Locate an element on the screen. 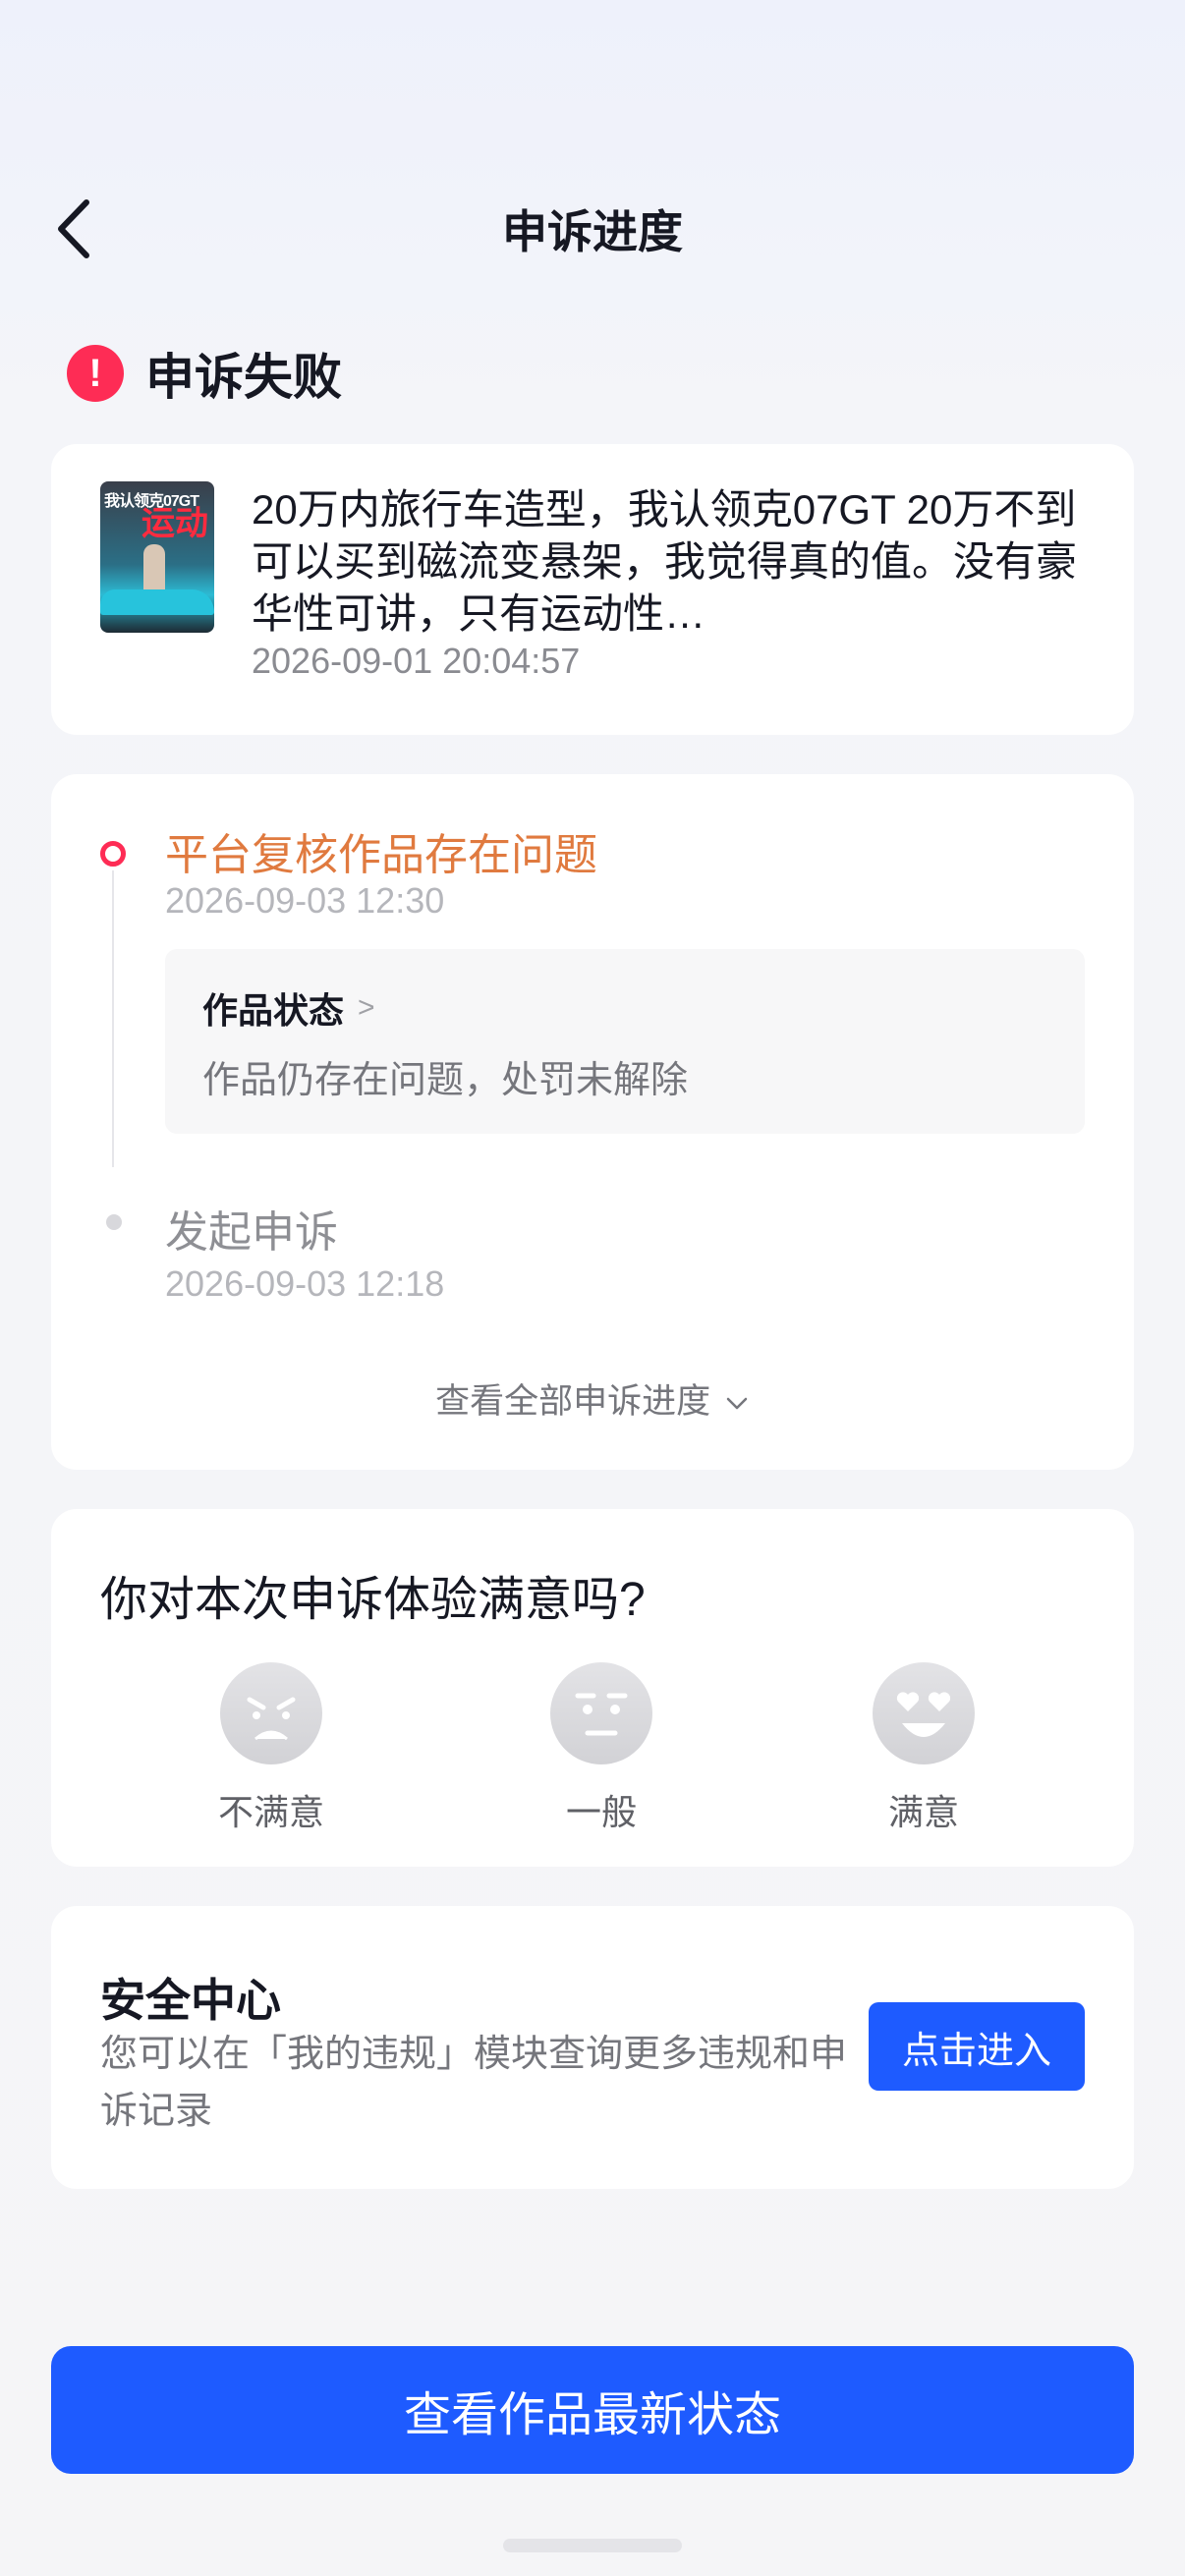 Image resolution: width=1185 pixels, height=2576 pixels. step-time: 2026-09-03 12:30 is located at coordinates (305, 900).